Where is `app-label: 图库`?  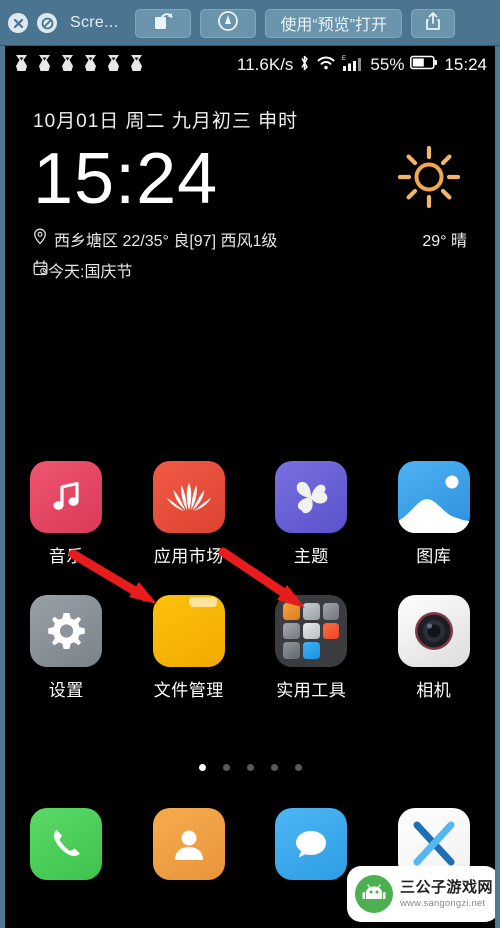 app-label: 图库 is located at coordinates (434, 556).